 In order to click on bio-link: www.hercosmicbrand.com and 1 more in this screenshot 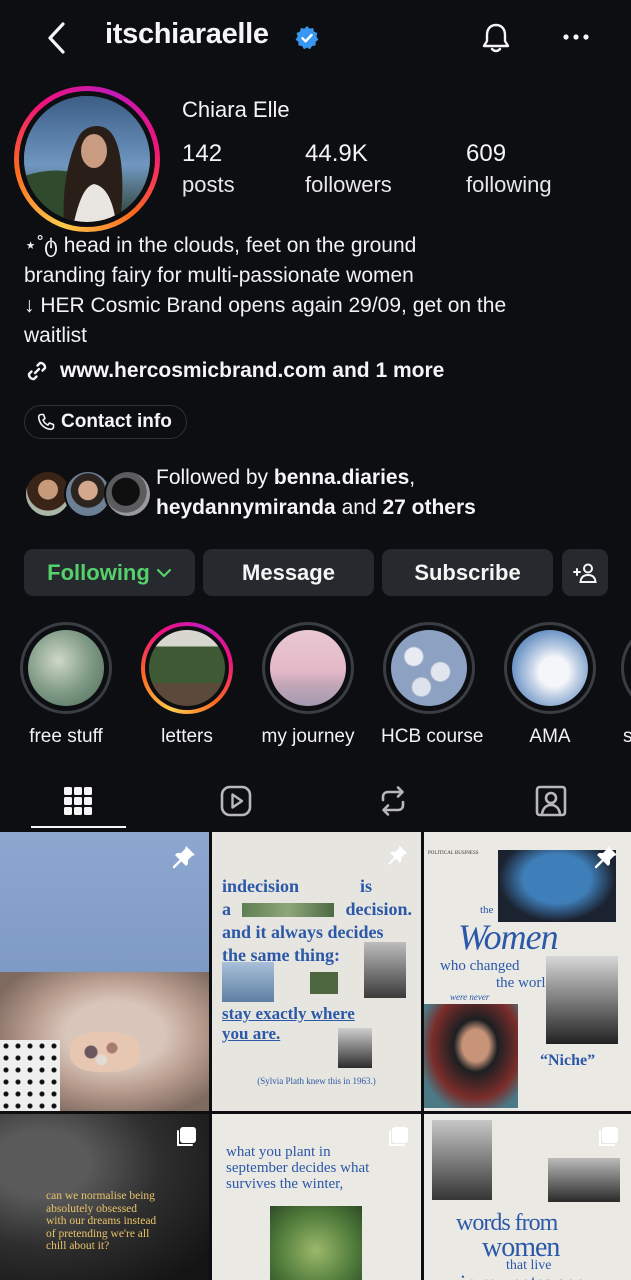, I will do `click(234, 371)`.